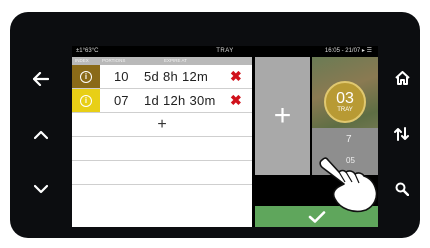  I want to click on back-arrow-icon, so click(41, 79).